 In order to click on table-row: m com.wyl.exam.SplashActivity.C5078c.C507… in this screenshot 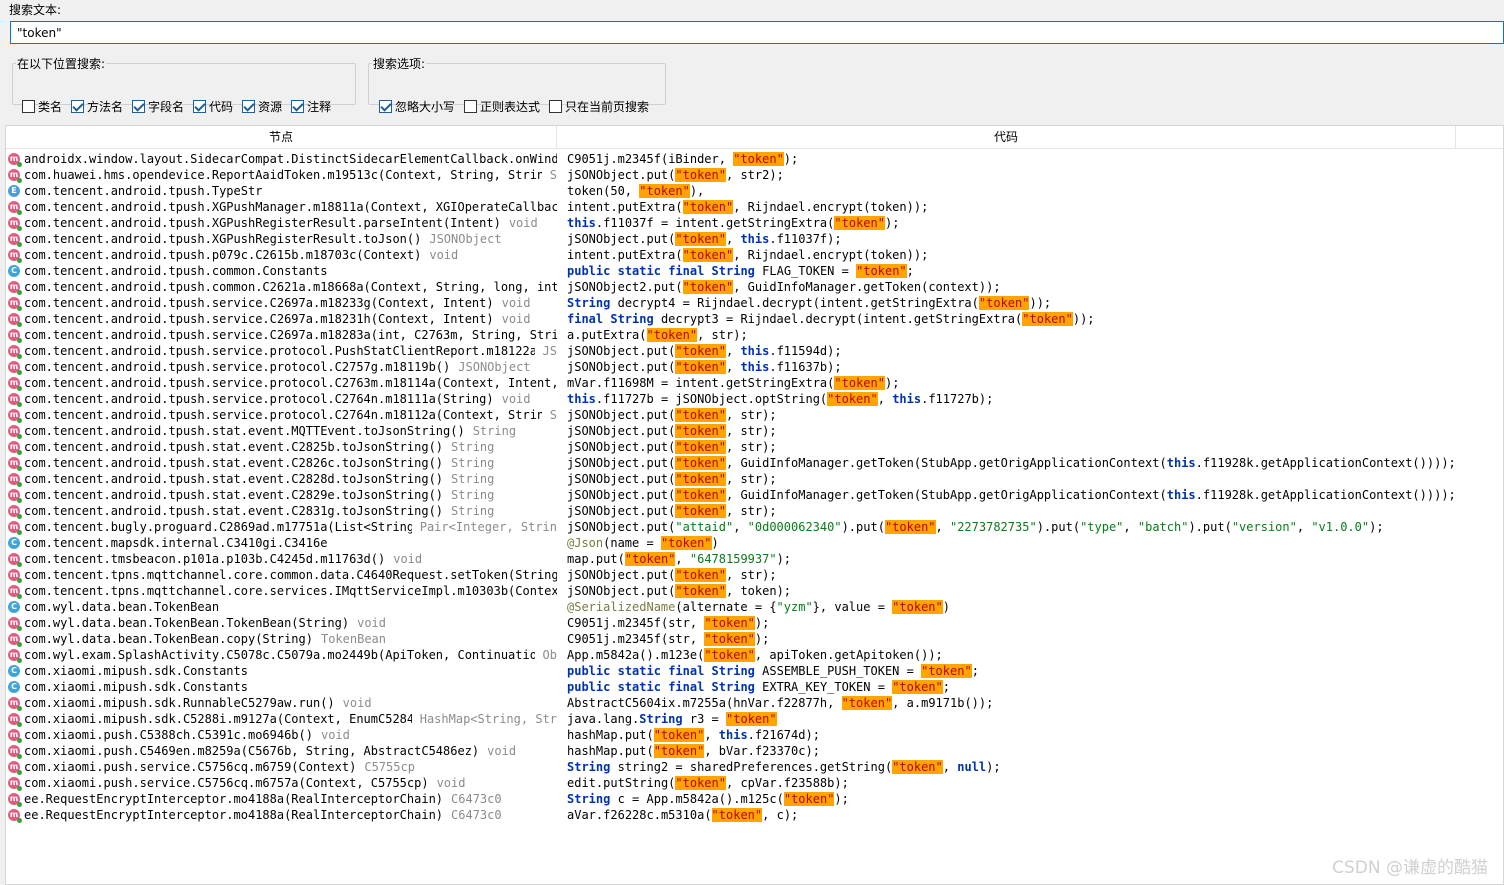, I will do `click(754, 655)`.